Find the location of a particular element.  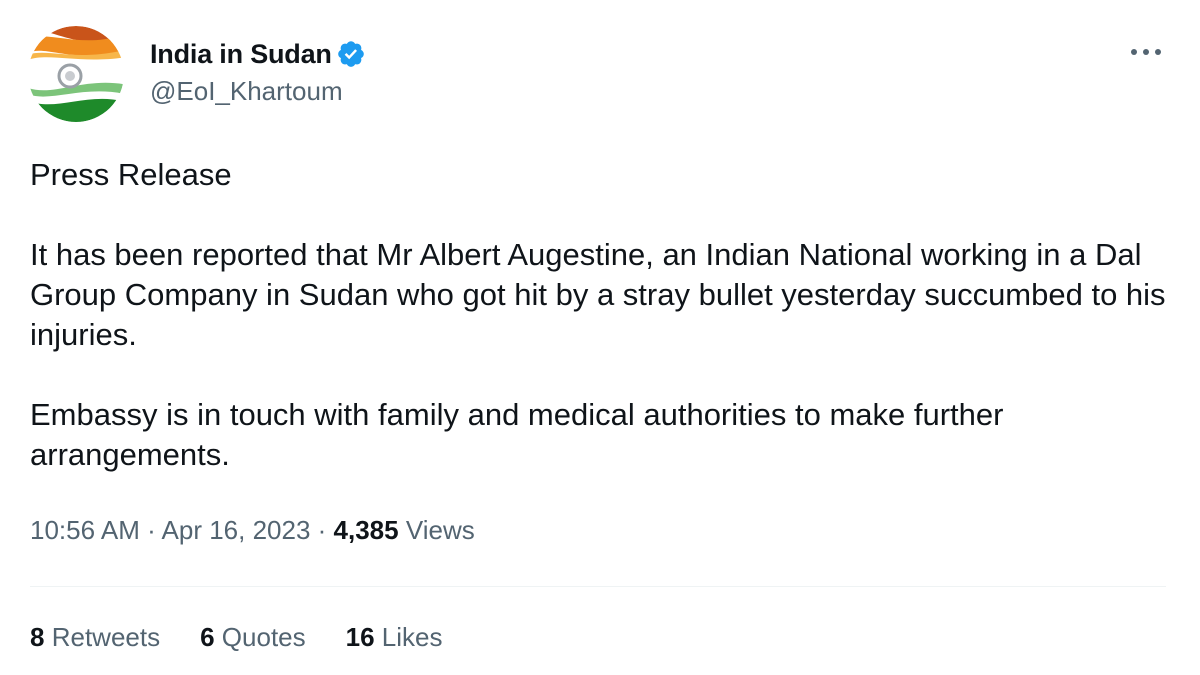

name-row: India in Sudan is located at coordinates (258, 54).